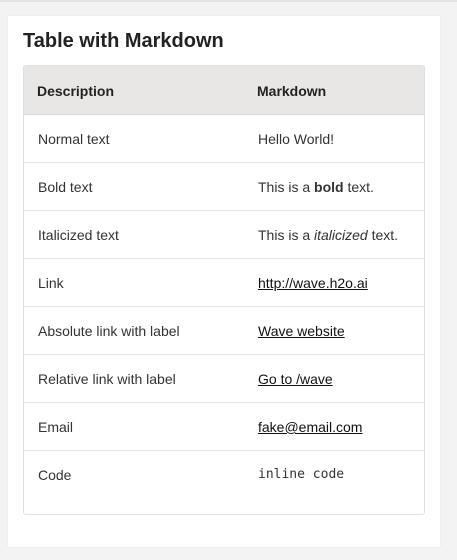  Describe the element at coordinates (224, 379) in the screenshot. I see `table-row: Relative link with label Go to /wave` at that location.